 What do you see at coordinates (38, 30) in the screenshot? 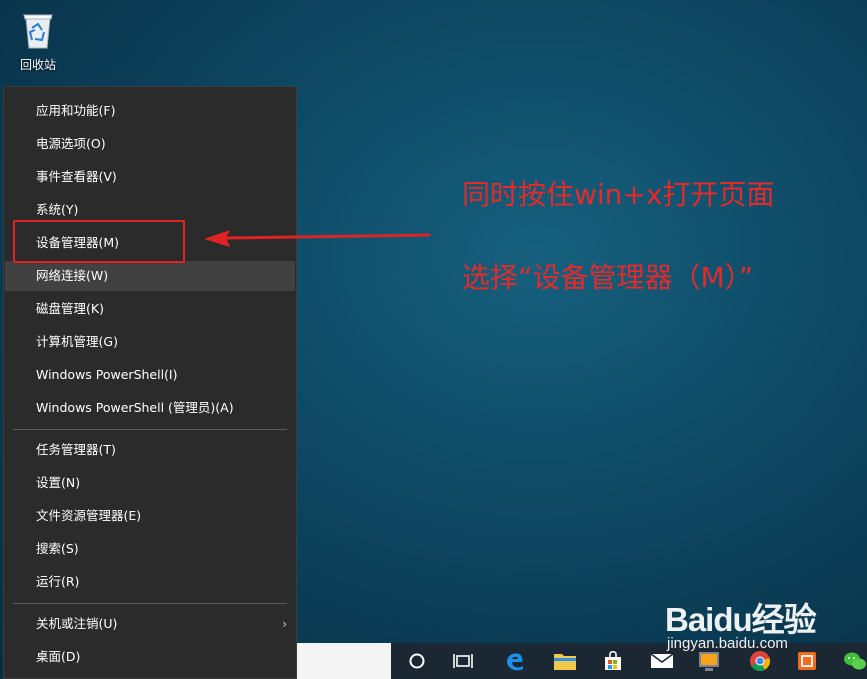
I see `recycle-bin-icon` at bounding box center [38, 30].